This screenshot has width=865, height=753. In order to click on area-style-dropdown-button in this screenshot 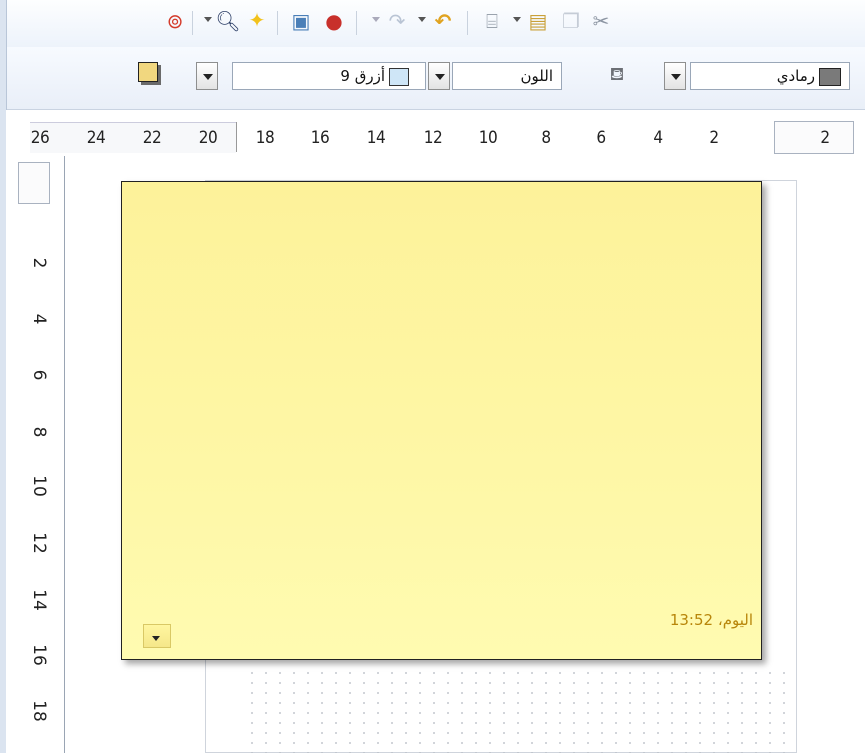, I will do `click(439, 76)`.